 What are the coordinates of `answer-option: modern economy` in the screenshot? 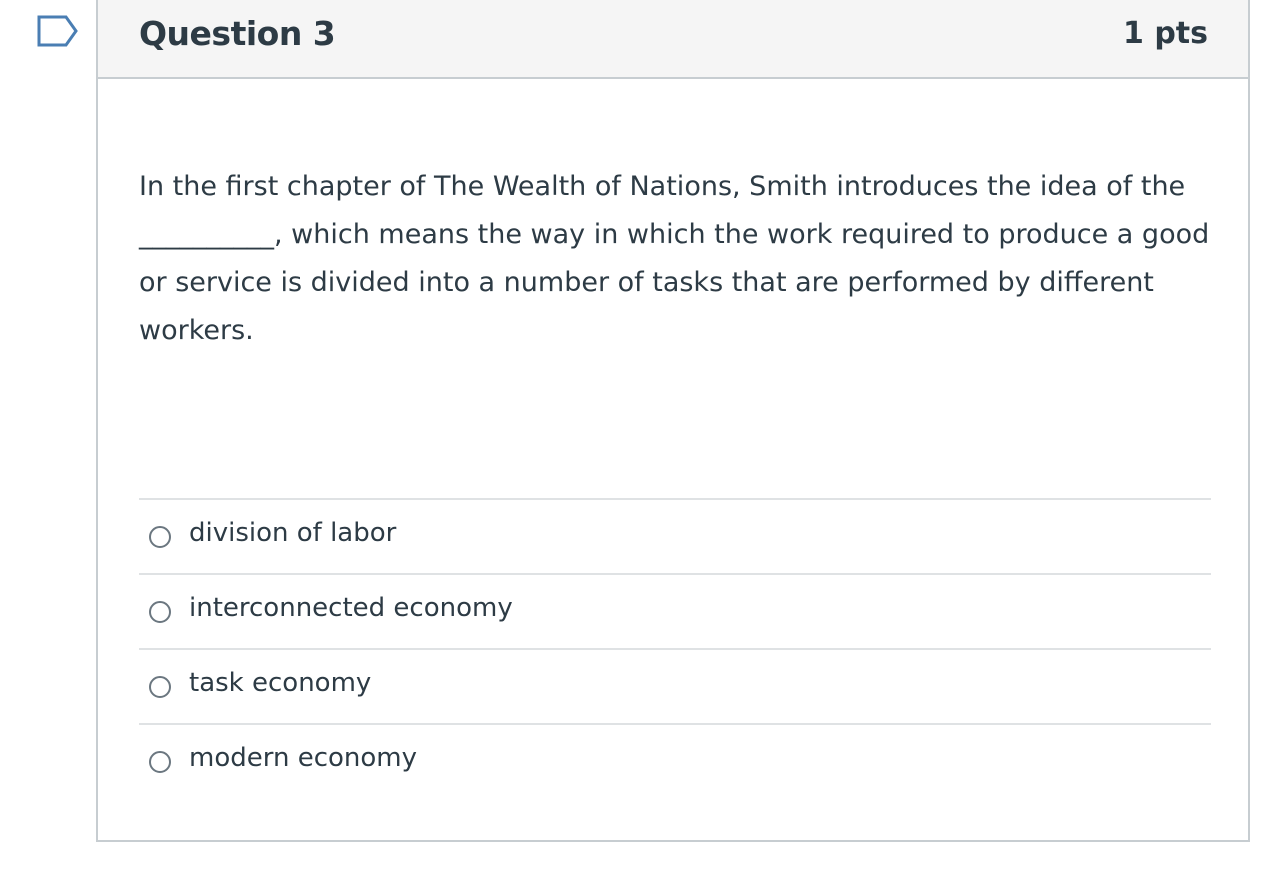 It's located at (675, 760).